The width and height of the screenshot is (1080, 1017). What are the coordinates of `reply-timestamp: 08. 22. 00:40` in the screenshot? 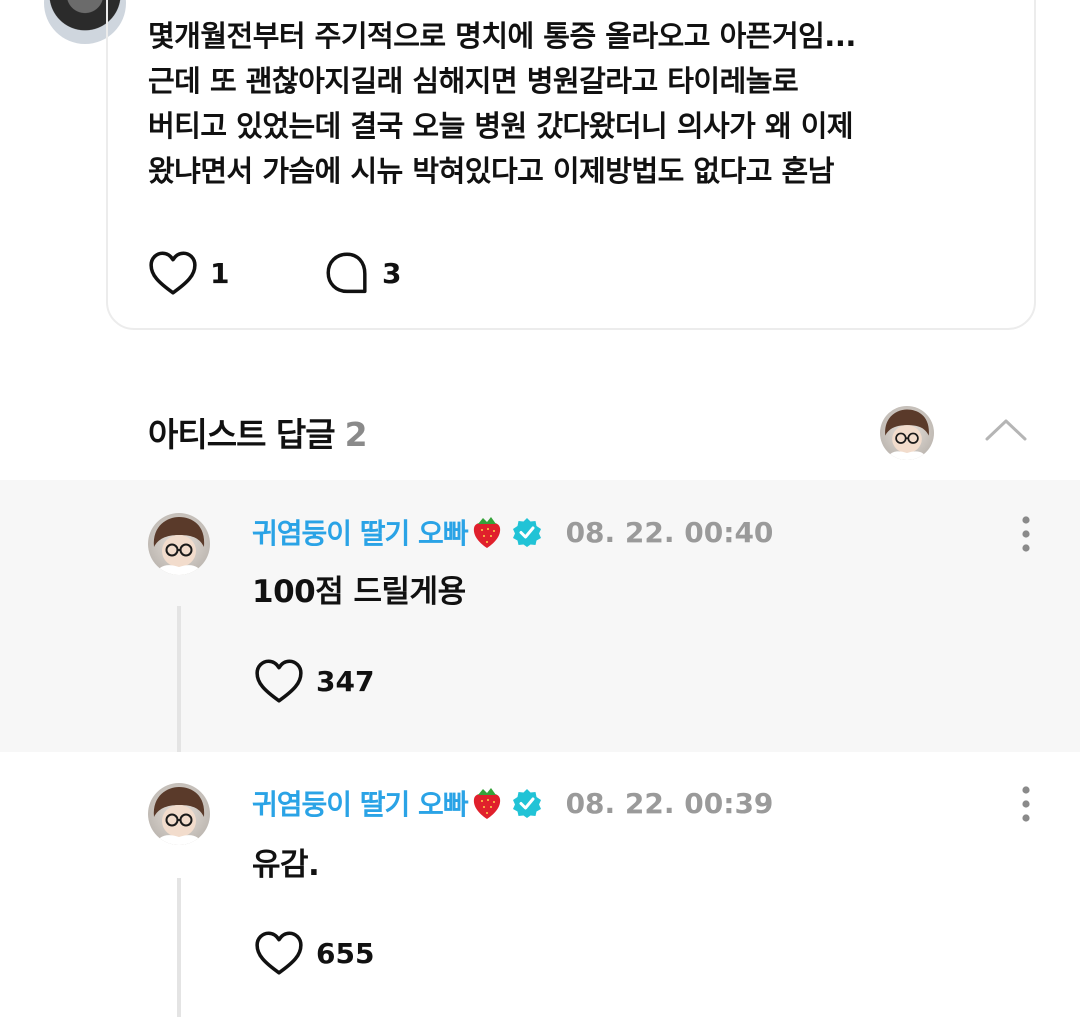 It's located at (669, 532).